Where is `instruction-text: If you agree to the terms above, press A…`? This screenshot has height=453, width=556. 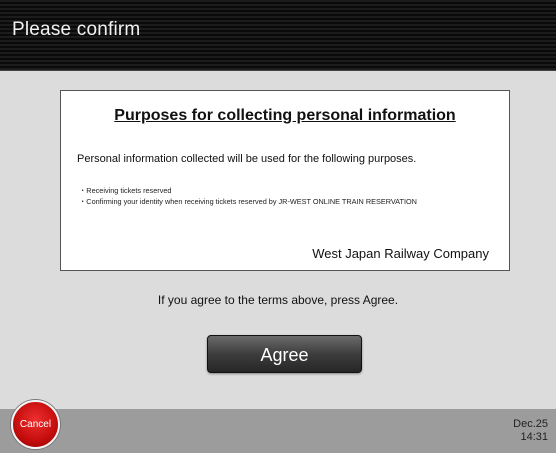 instruction-text: If you agree to the terms above, press A… is located at coordinates (278, 300).